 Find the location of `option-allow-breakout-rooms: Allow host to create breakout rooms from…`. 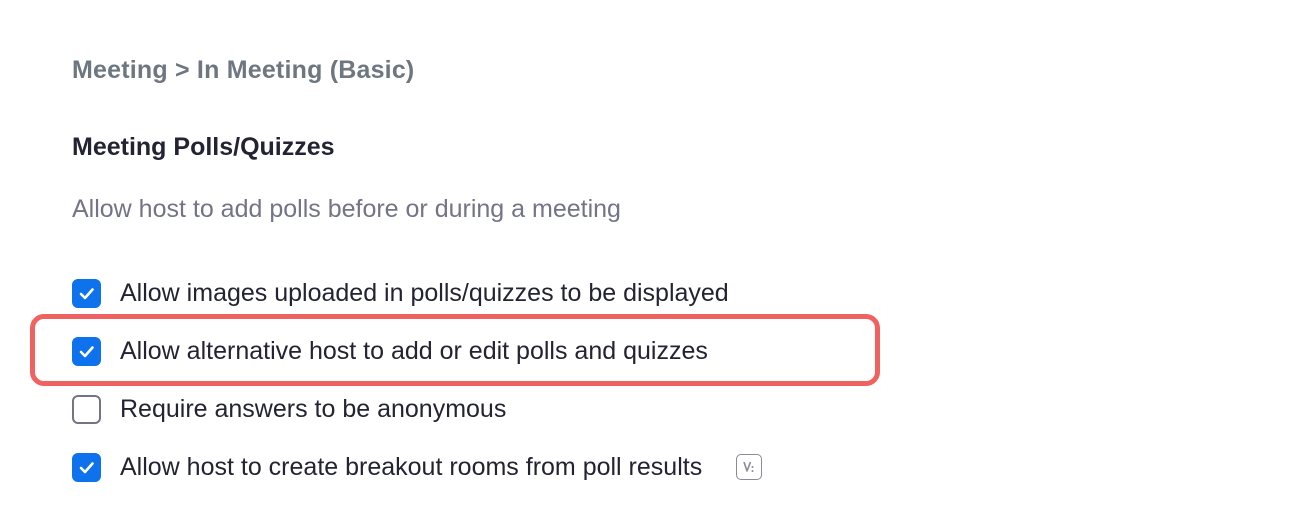

option-allow-breakout-rooms: Allow host to create breakout rooms from… is located at coordinates (417, 467).